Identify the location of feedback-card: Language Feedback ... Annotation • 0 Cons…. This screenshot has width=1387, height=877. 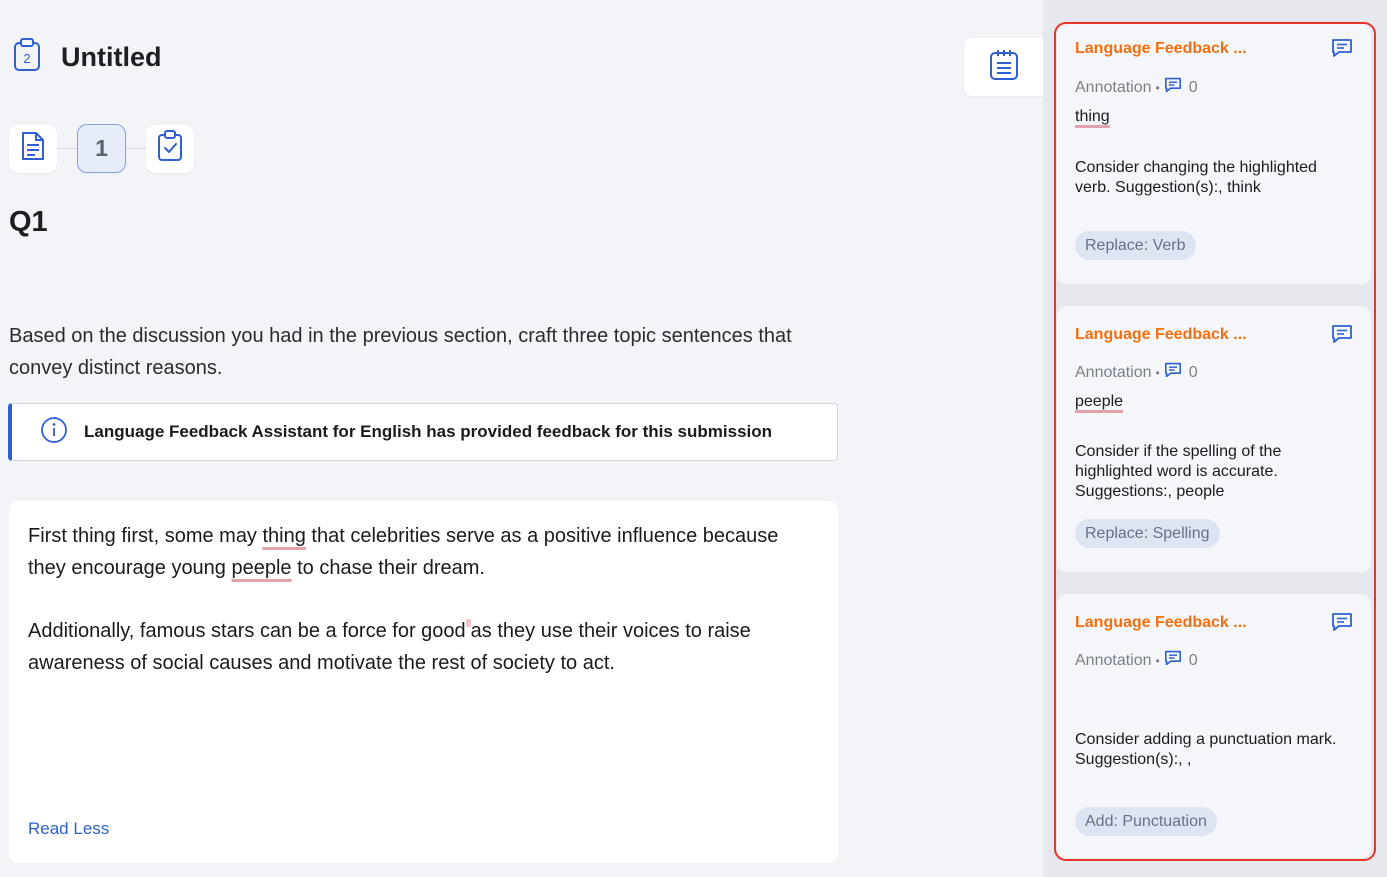
(1214, 726).